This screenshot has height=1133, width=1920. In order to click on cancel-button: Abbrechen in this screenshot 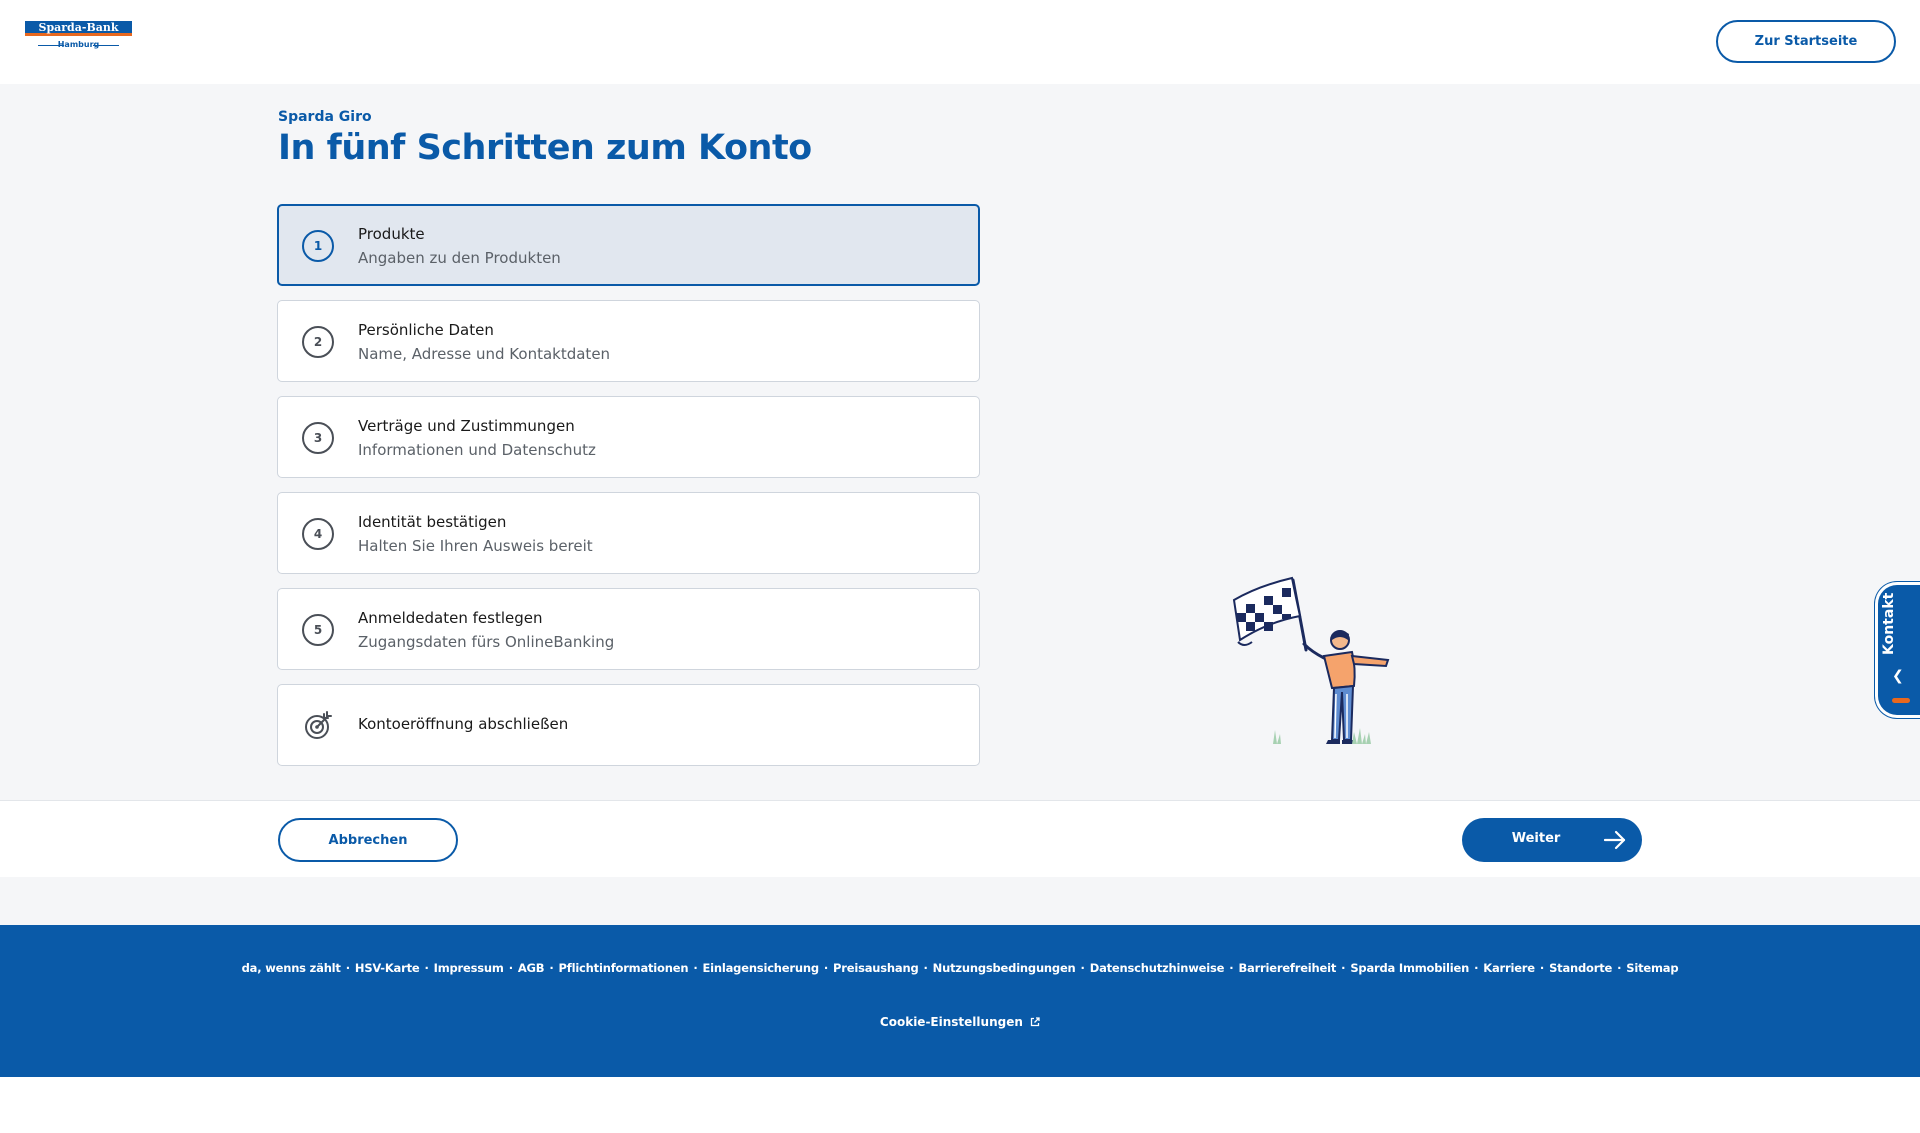, I will do `click(368, 840)`.